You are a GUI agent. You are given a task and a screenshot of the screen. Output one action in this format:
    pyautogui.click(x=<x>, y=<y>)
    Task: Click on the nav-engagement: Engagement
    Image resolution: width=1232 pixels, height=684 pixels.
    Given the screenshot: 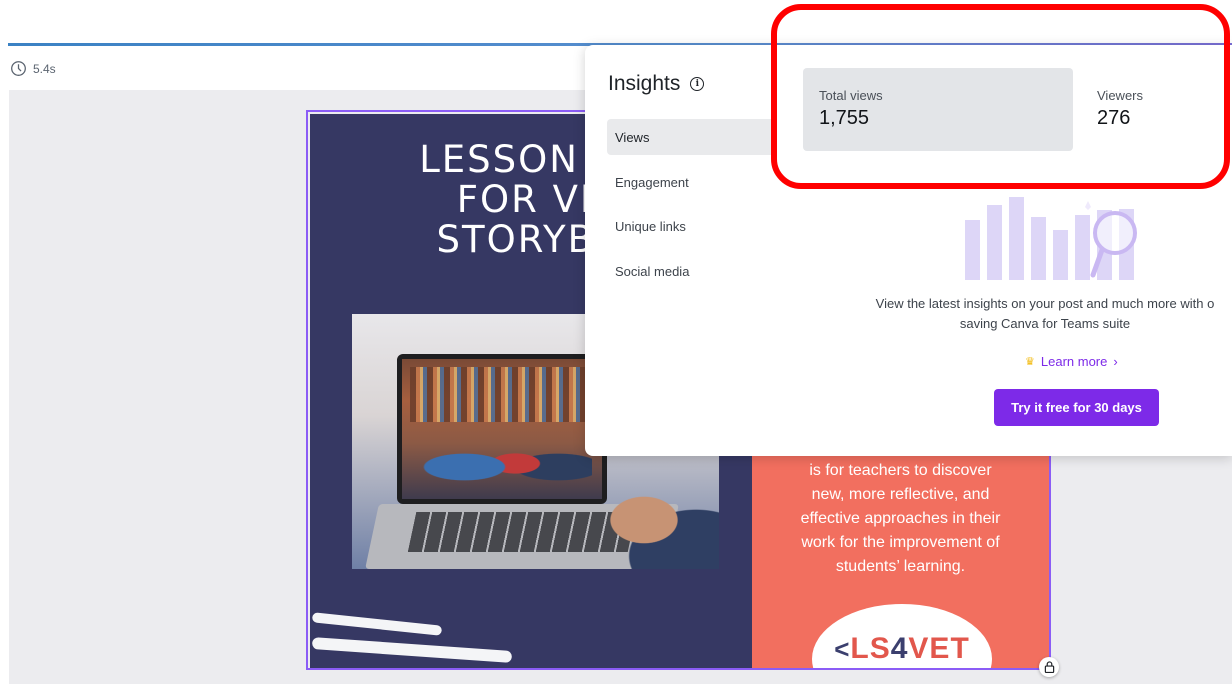 What is the action you would take?
    pyautogui.click(x=692, y=182)
    